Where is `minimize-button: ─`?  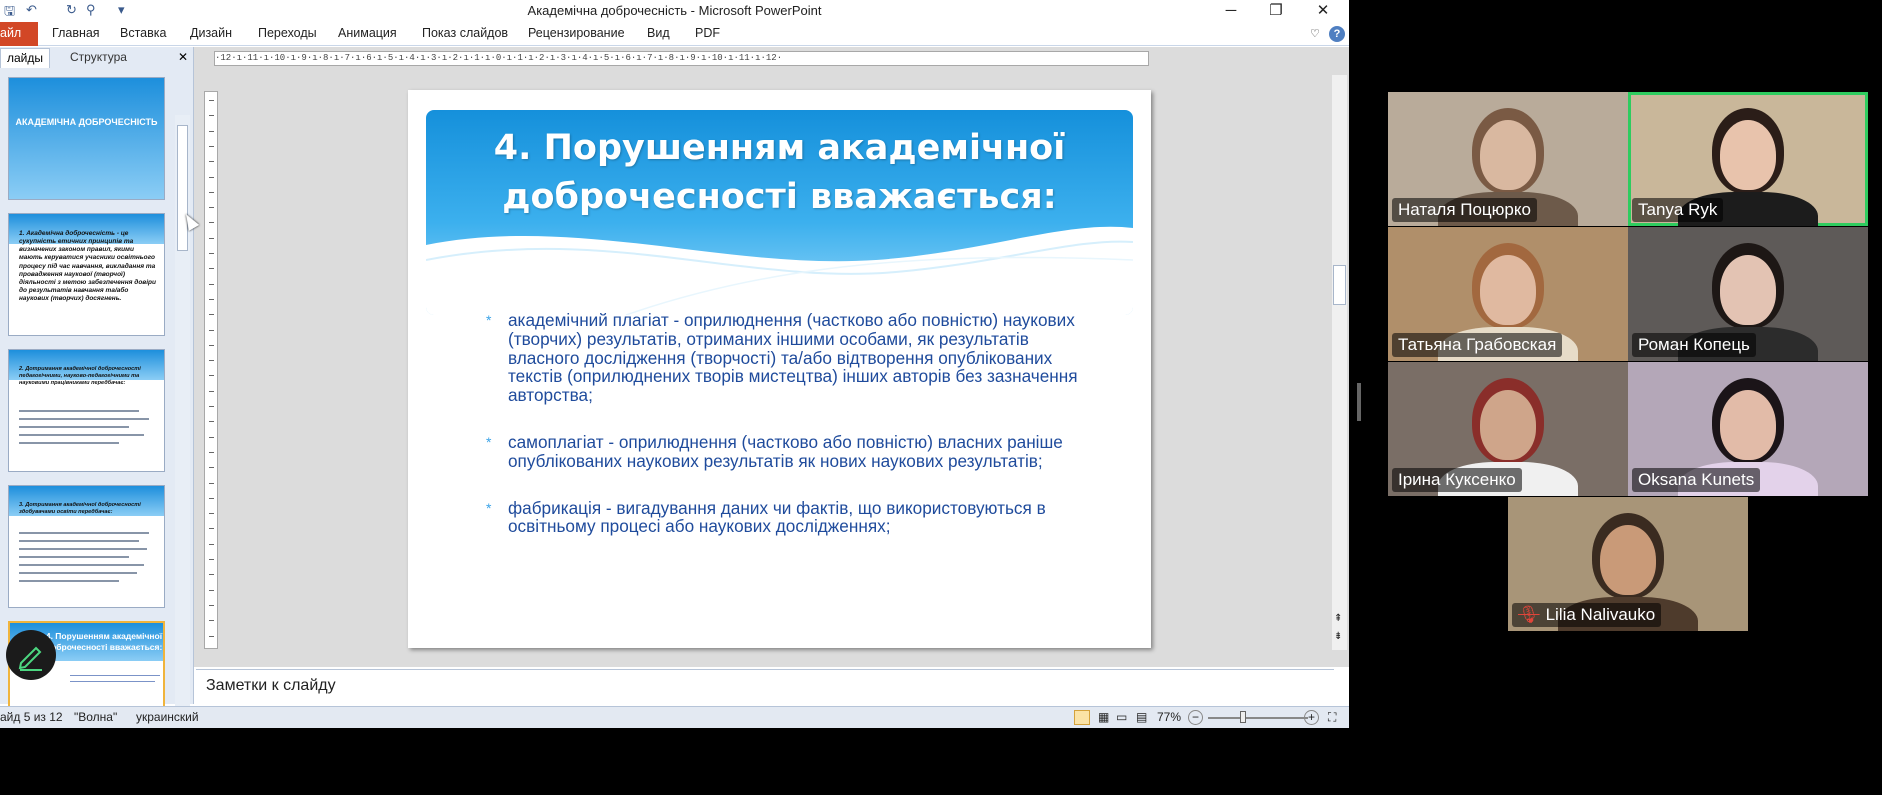 minimize-button: ─ is located at coordinates (1231, 11).